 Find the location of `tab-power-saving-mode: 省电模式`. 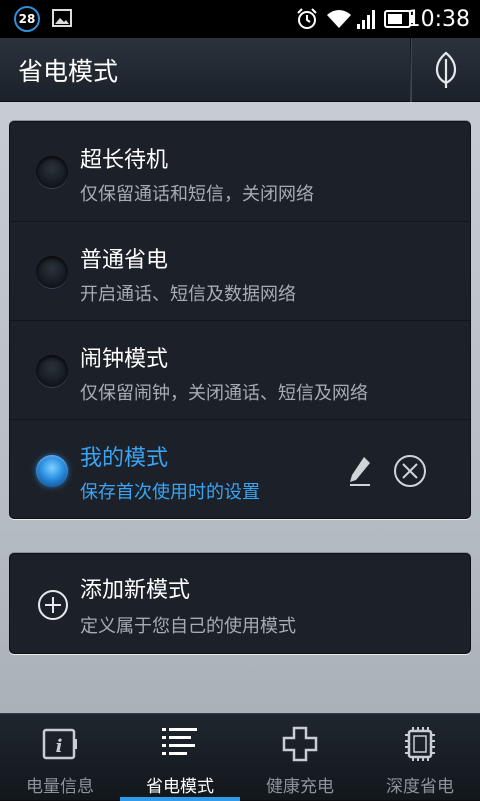

tab-power-saving-mode: 省电模式 is located at coordinates (180, 757).